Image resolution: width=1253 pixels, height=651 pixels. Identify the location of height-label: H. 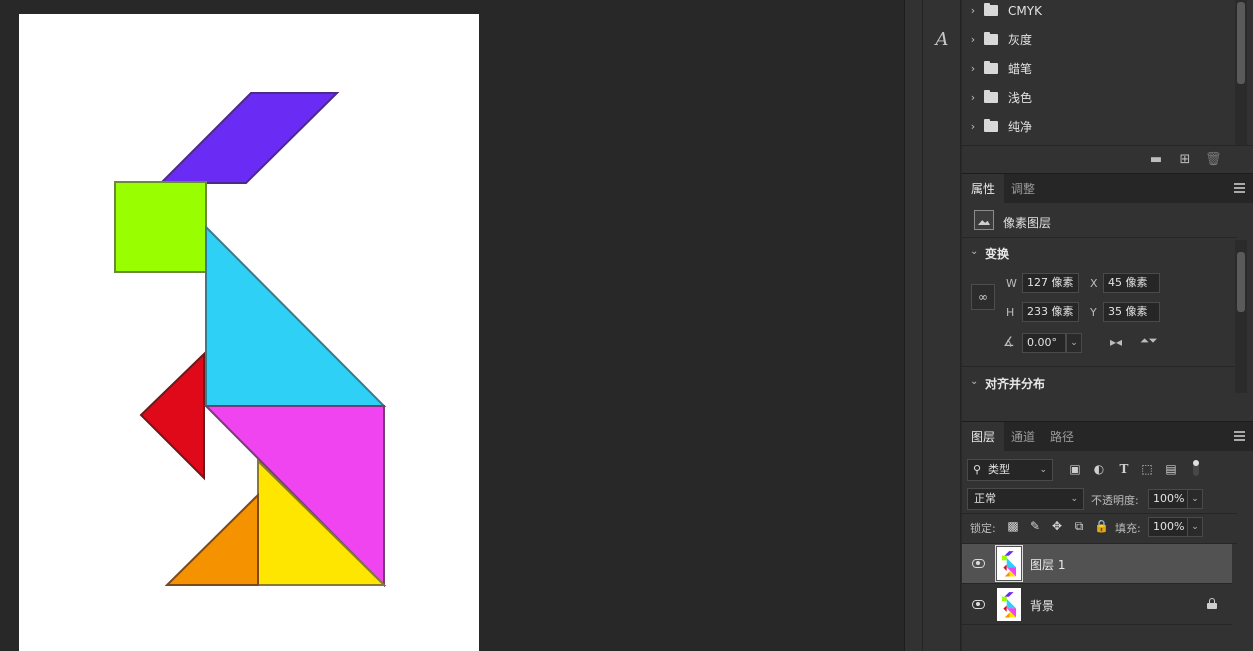
(1010, 312).